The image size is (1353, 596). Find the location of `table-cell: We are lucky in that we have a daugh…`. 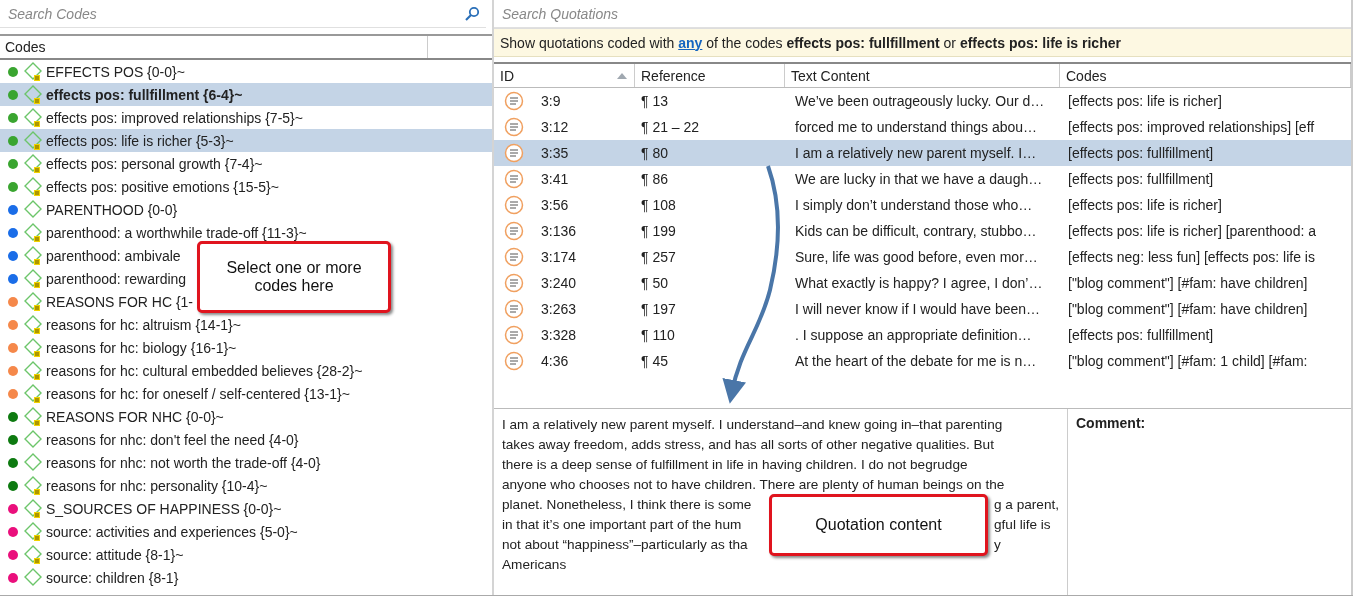

table-cell: We are lucky in that we have a daugh… is located at coordinates (919, 179).